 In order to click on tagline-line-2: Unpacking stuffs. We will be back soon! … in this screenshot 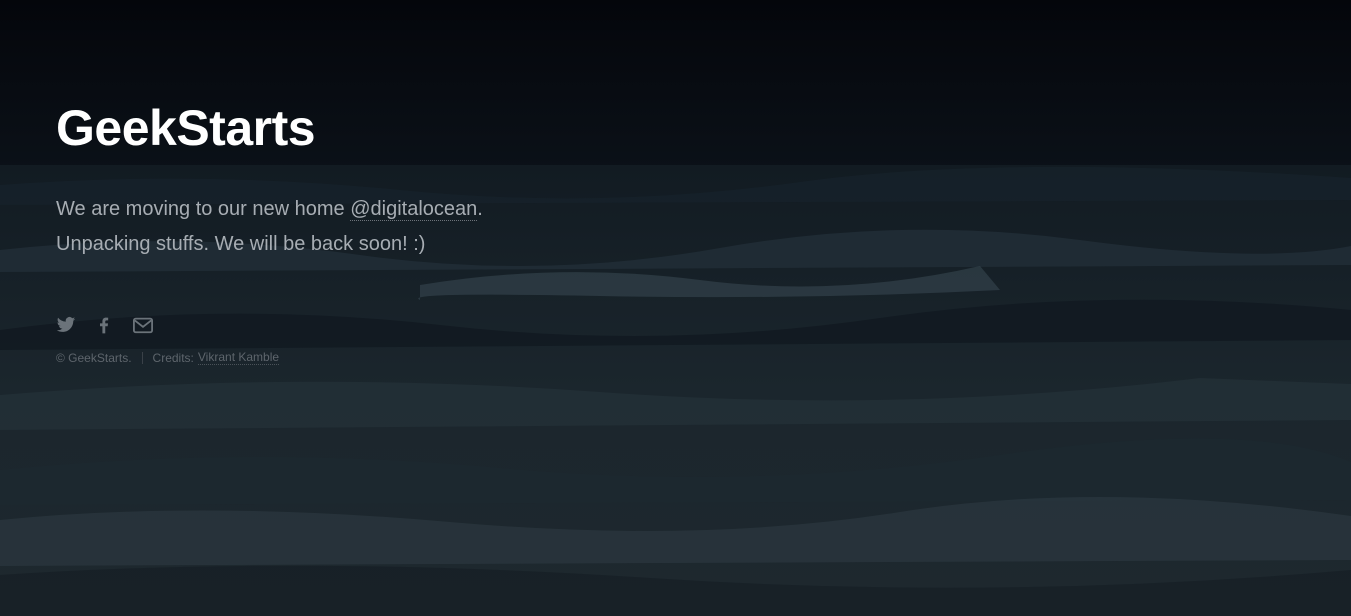, I will do `click(241, 244)`.